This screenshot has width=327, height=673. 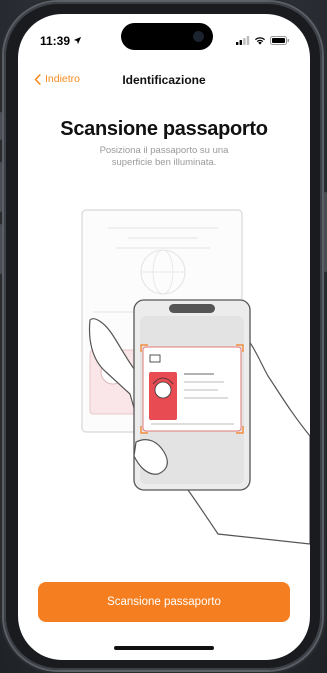 I want to click on passport-on-phone, so click(x=192, y=389).